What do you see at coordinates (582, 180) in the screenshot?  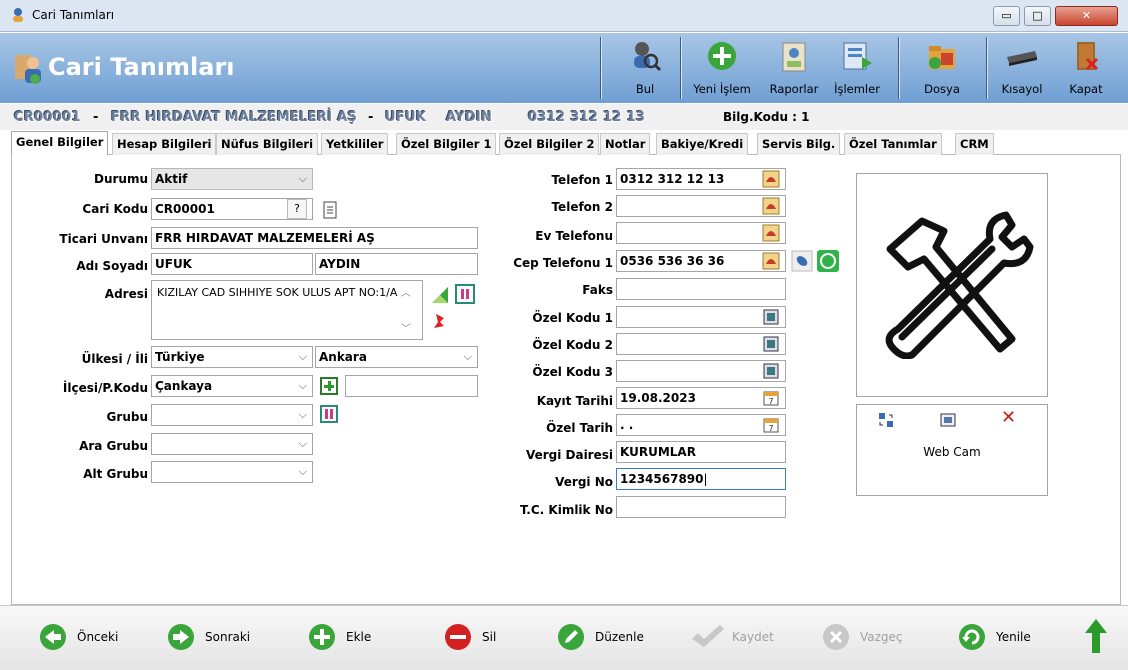 I see `telefon1-label: Telefon 1` at bounding box center [582, 180].